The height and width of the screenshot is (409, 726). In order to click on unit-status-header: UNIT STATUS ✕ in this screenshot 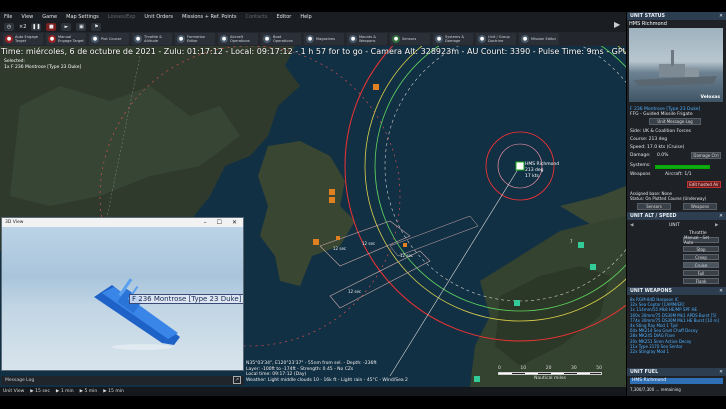, I will do `click(676, 16)`.